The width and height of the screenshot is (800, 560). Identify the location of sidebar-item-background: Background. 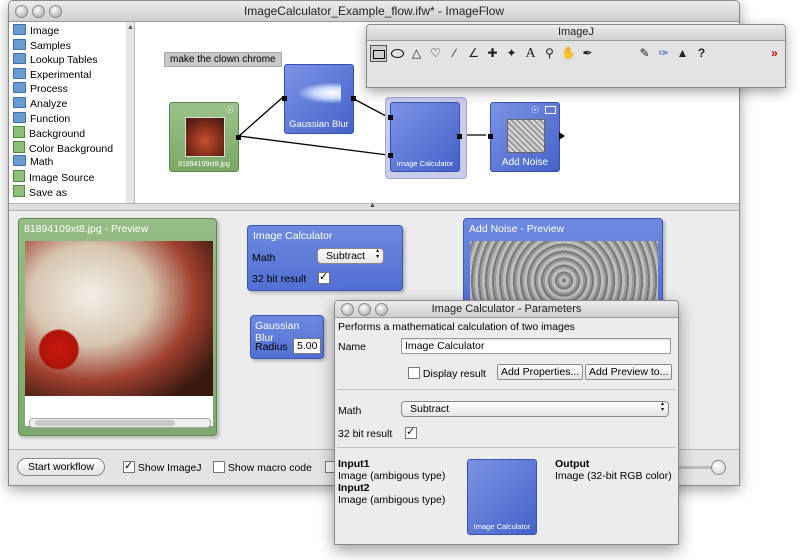
(67, 133).